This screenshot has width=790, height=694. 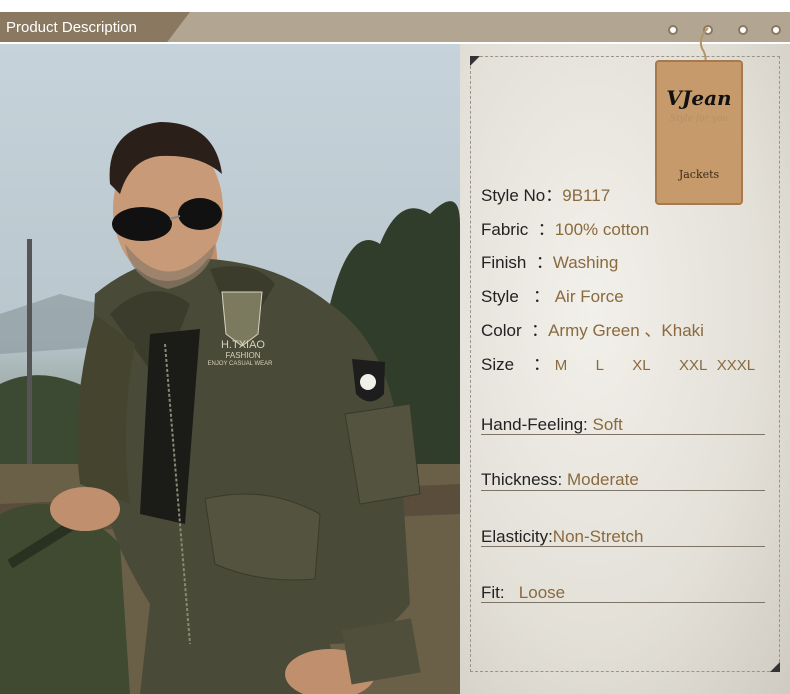 What do you see at coordinates (552, 297) in the screenshot?
I see `spec-style: Style ： Air Force` at bounding box center [552, 297].